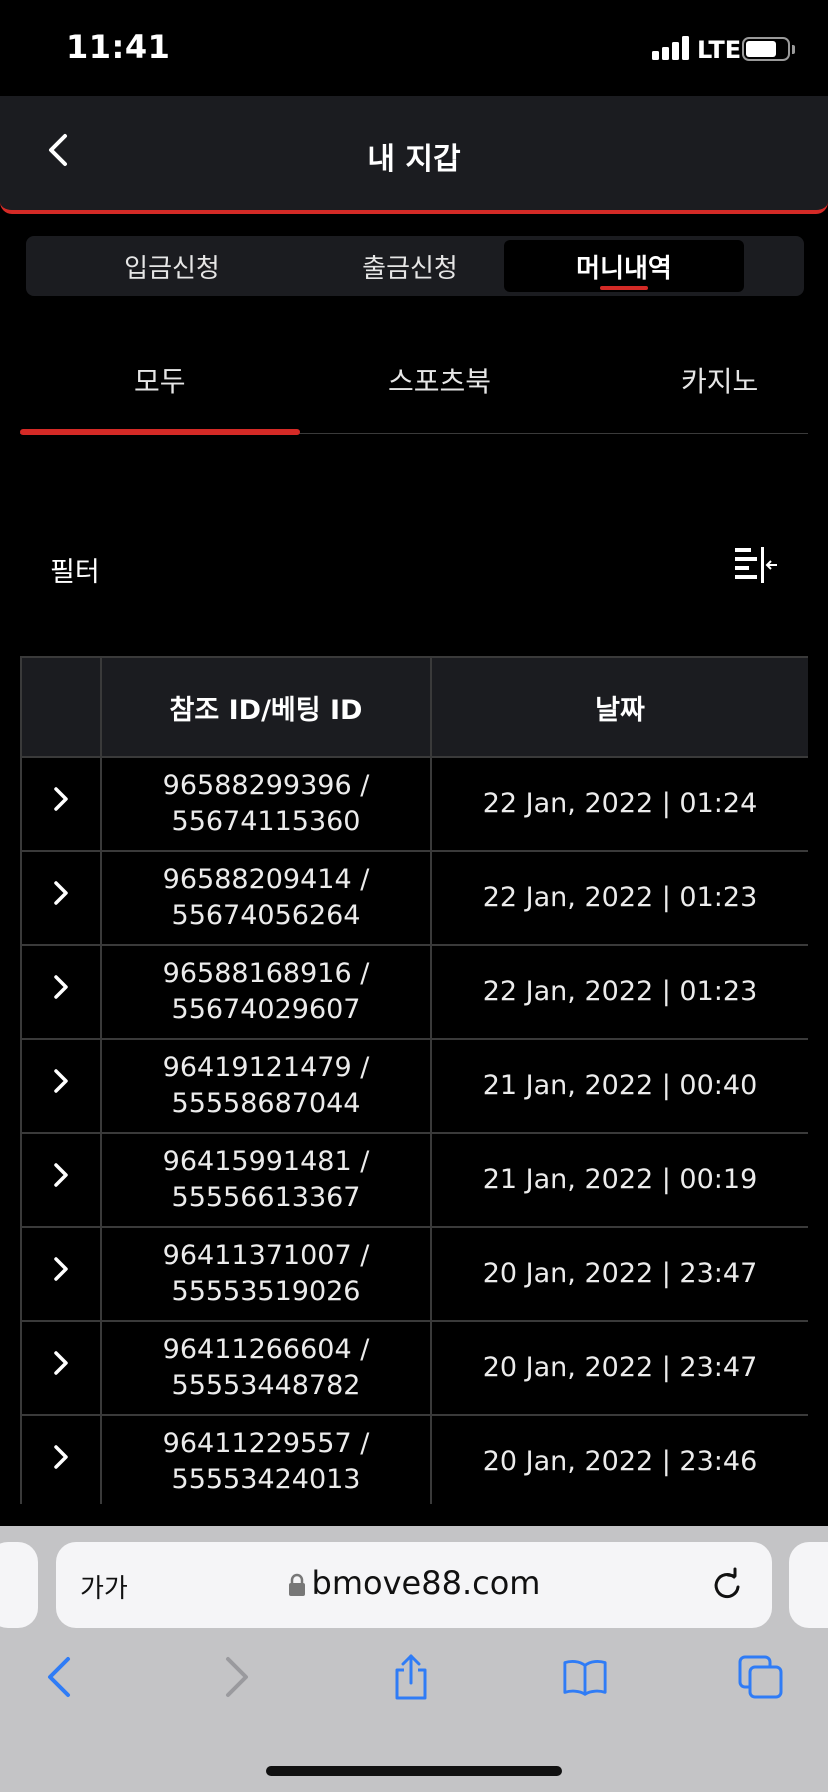 The width and height of the screenshot is (828, 1792). Describe the element at coordinates (439, 380) in the screenshot. I see `subtab-sportsbook: 스포츠북` at that location.